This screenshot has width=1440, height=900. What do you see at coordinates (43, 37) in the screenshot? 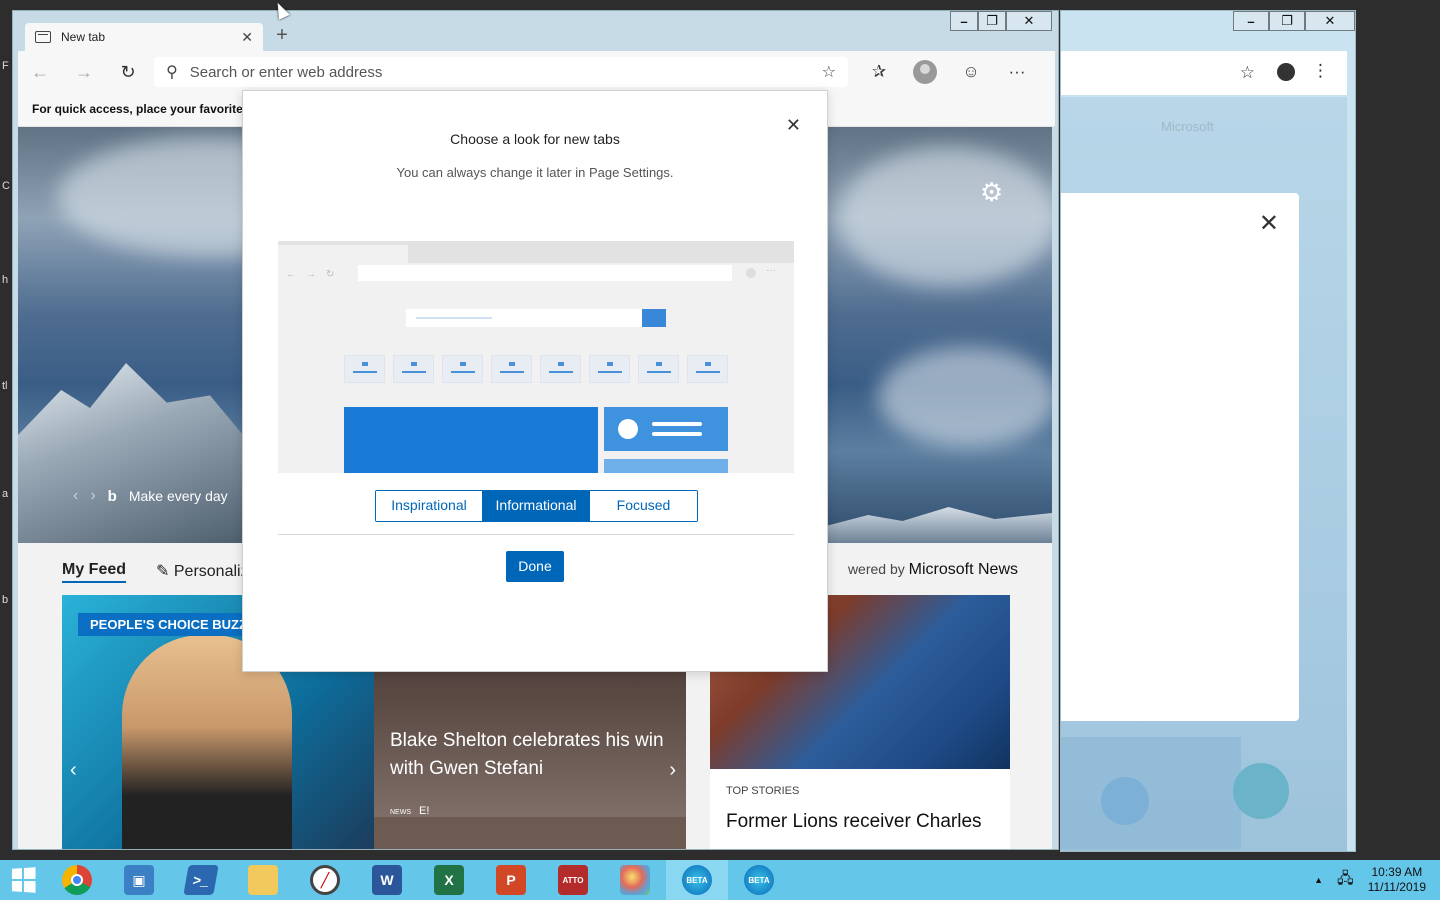
I see `tab-page-icon` at bounding box center [43, 37].